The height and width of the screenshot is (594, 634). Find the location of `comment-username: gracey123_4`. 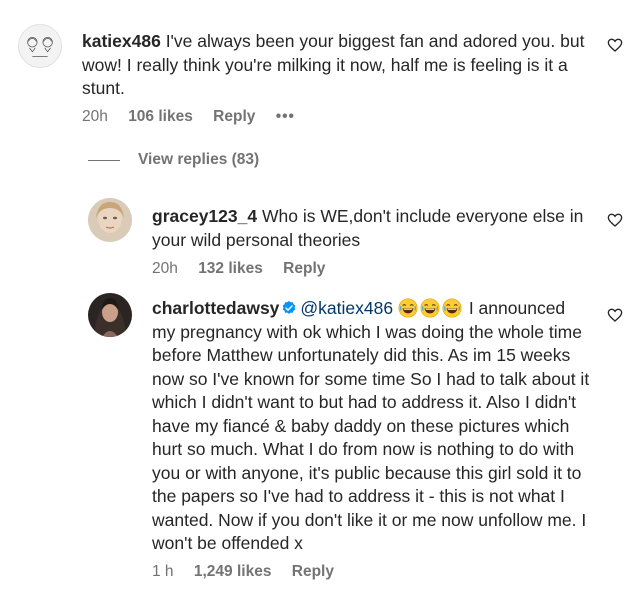

comment-username: gracey123_4 is located at coordinates (204, 216).